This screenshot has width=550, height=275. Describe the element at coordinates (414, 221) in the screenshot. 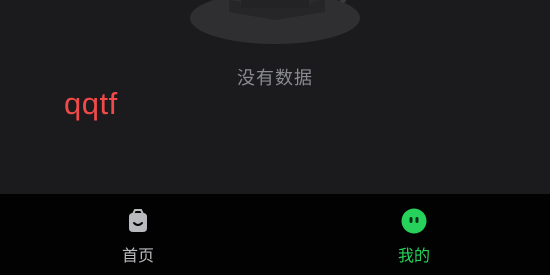

I see `smiley-face-icon` at that location.